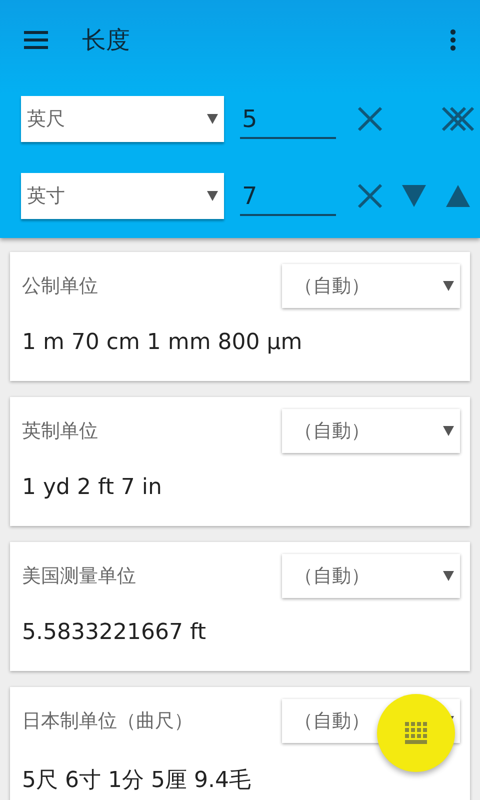 The height and width of the screenshot is (800, 480). I want to click on result-text: 1 yd 2 ft 7 in, so click(92, 487).